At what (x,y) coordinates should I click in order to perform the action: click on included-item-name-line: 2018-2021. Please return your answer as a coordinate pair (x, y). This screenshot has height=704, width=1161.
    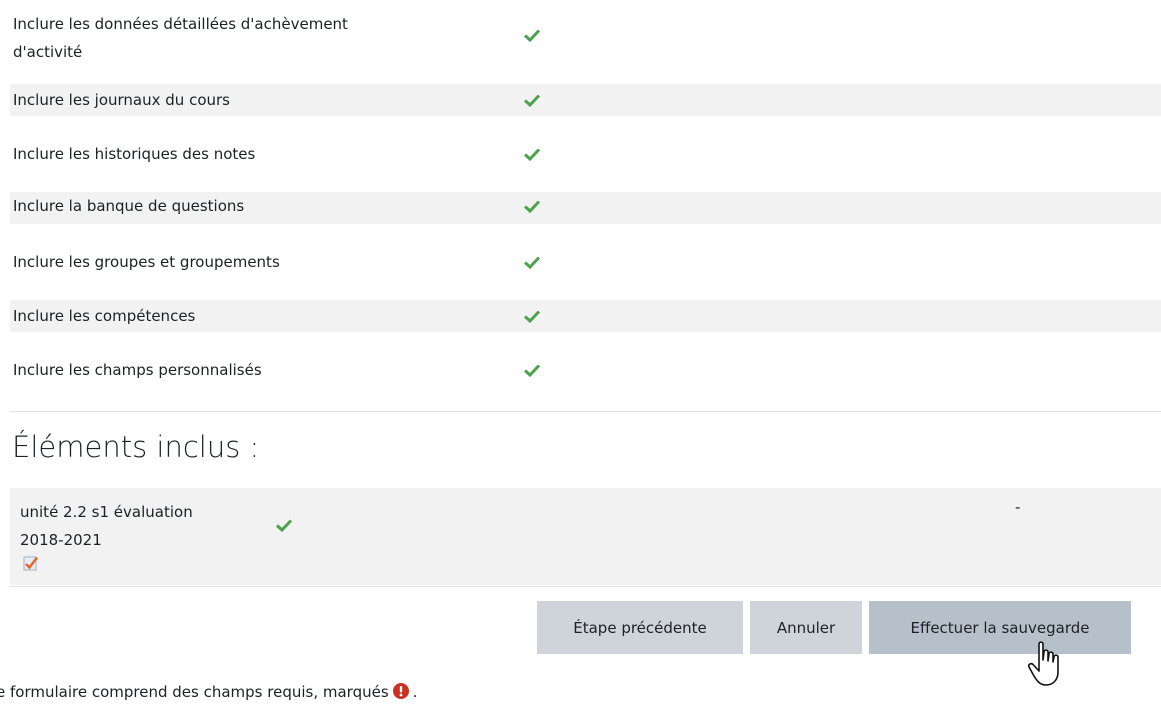
    Looking at the image, I should click on (106, 549).